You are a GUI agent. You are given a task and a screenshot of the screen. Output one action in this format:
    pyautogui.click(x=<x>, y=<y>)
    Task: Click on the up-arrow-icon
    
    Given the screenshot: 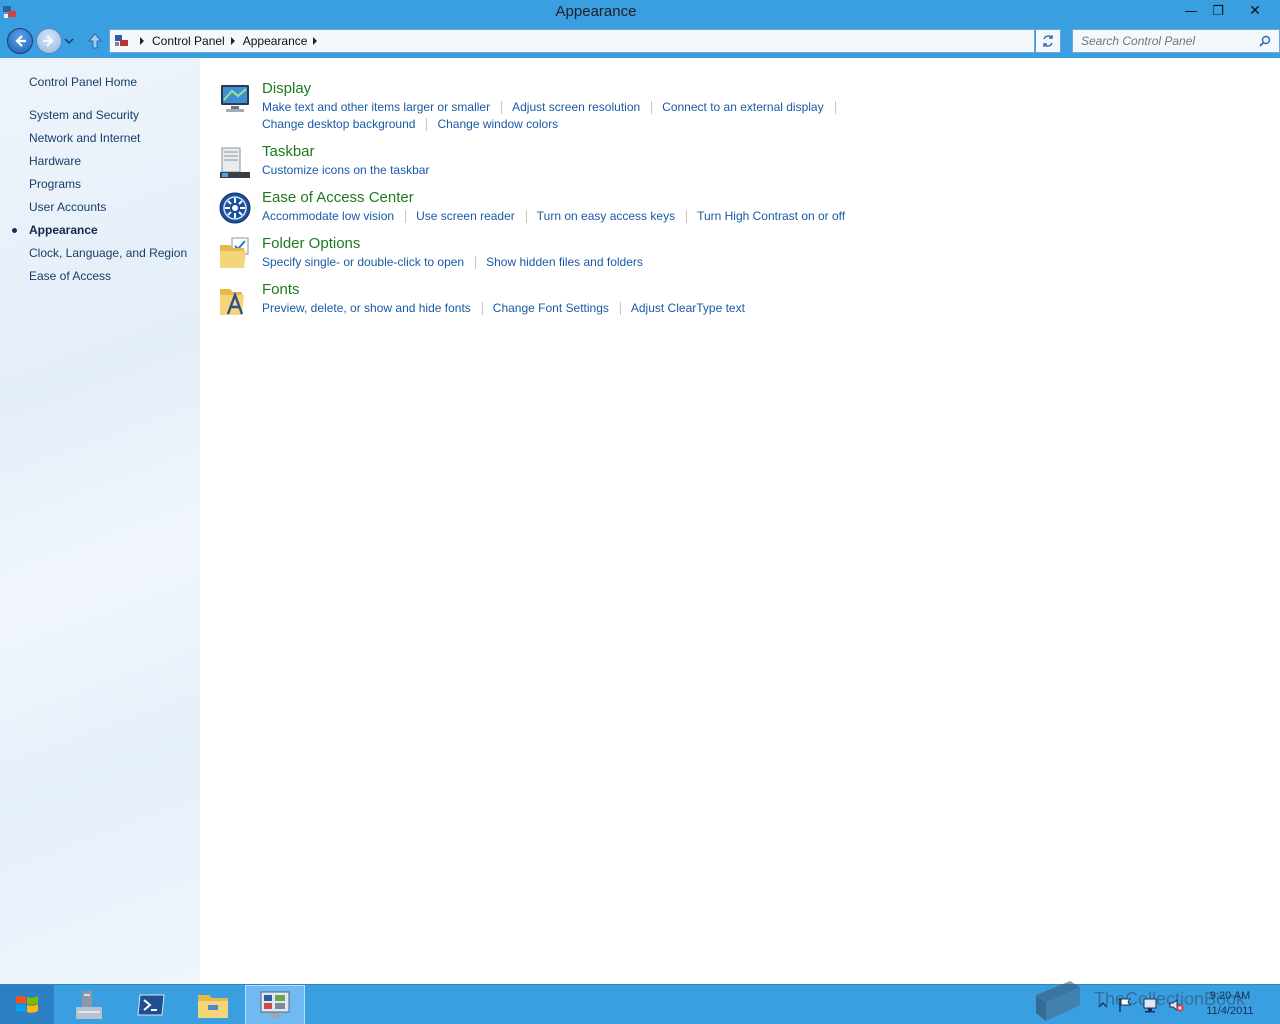 What is the action you would take?
    pyautogui.click(x=95, y=41)
    